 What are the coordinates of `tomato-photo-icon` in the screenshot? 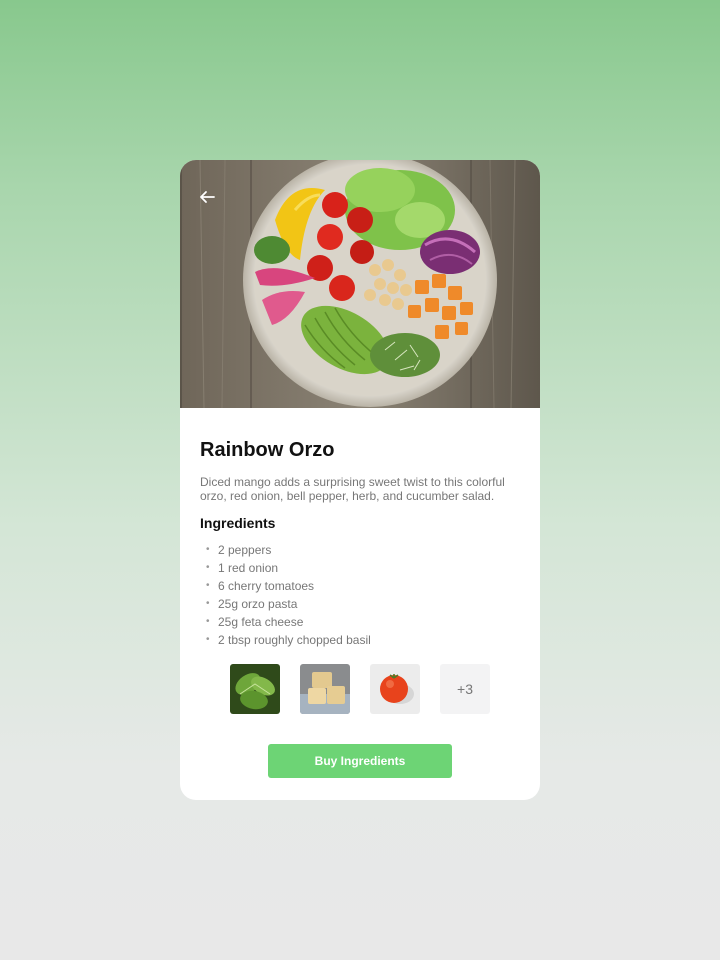 It's located at (395, 689).